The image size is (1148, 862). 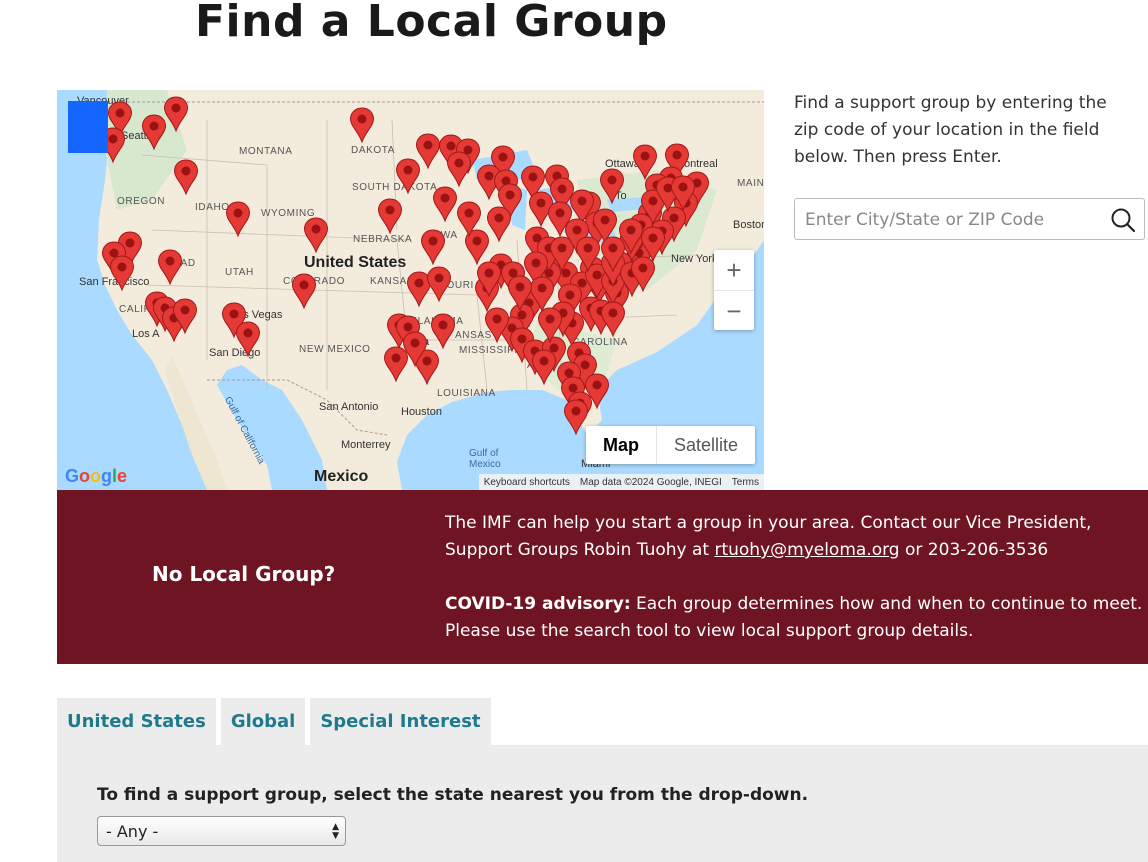 I want to click on page-title: Find a Local Group, so click(x=431, y=23).